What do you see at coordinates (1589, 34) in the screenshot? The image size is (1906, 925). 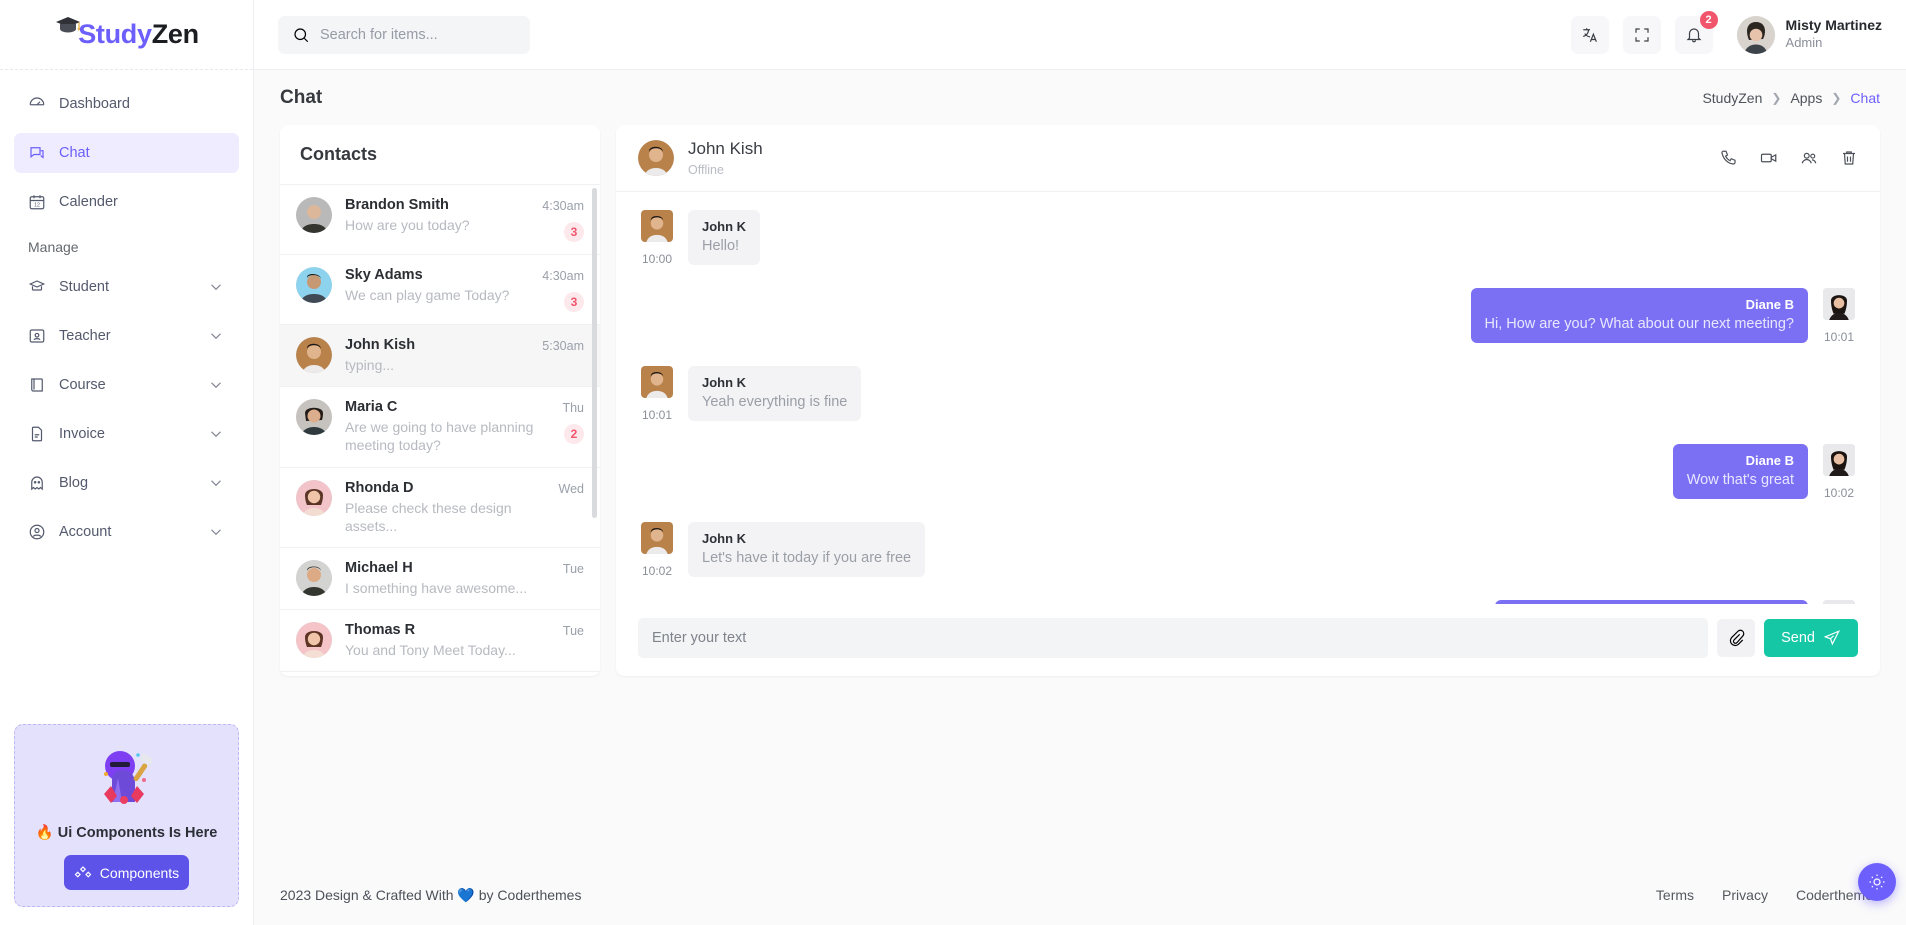 I see `language-button` at bounding box center [1589, 34].